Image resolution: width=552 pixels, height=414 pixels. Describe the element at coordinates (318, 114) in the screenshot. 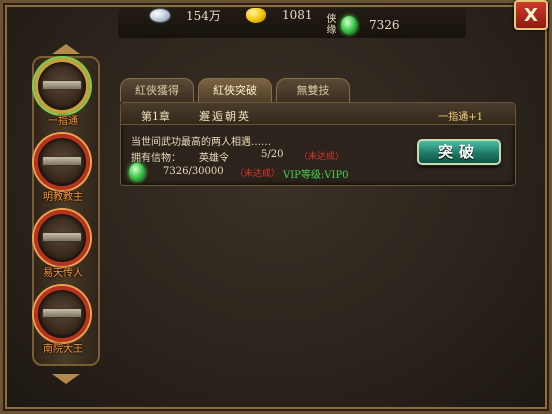

I see `chapter-header: 第1章 邂逅朝英 一指通+1` at that location.